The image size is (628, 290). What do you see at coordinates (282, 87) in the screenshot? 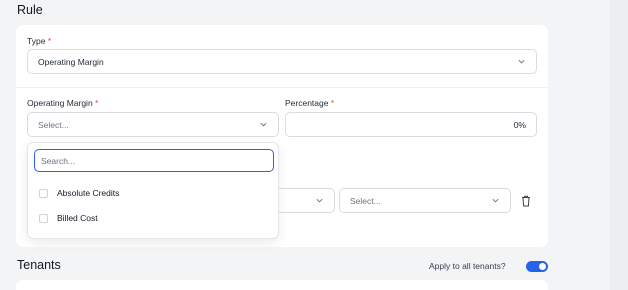
I see `divider` at bounding box center [282, 87].